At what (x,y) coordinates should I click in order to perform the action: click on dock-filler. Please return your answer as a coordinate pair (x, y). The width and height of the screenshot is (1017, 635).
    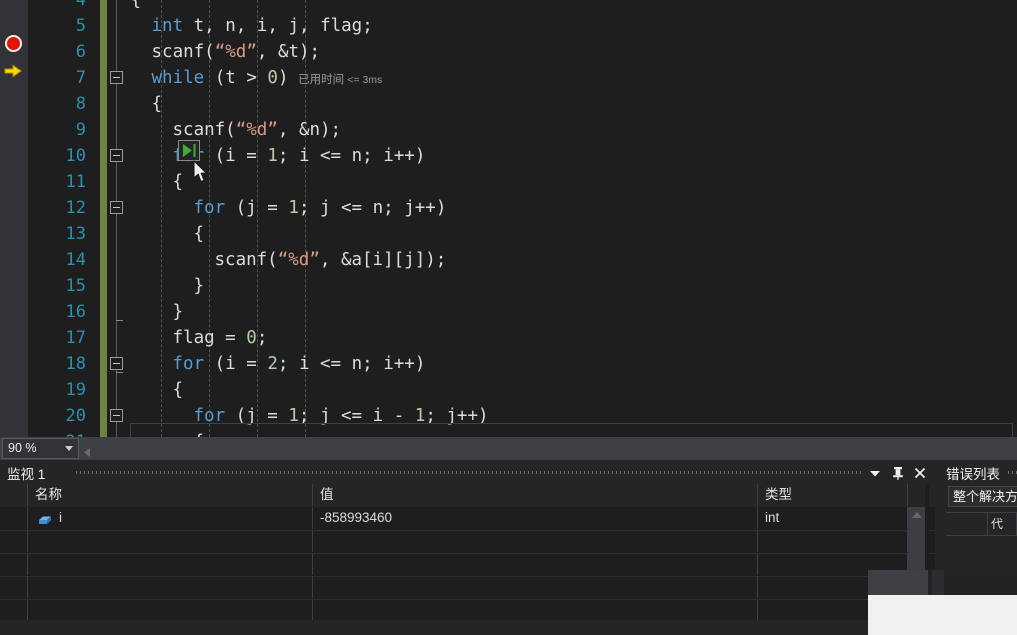
    Looking at the image, I should click on (434, 627).